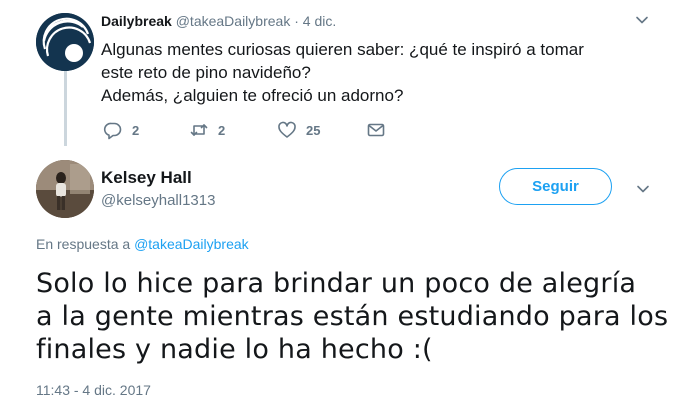  I want to click on like-icon, so click(287, 129).